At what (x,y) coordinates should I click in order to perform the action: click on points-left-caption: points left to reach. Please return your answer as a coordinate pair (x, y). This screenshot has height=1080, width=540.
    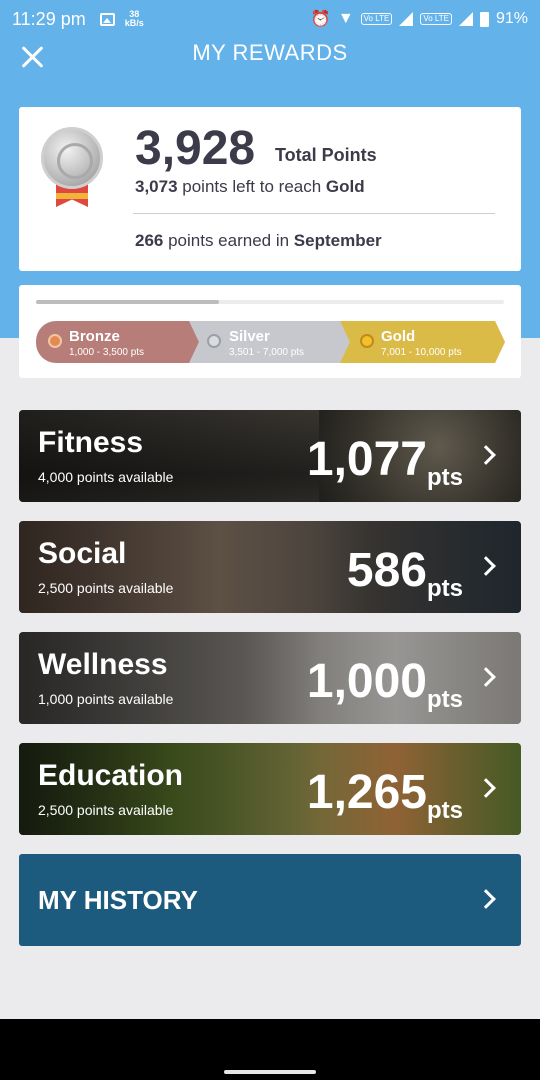
    Looking at the image, I should click on (251, 186).